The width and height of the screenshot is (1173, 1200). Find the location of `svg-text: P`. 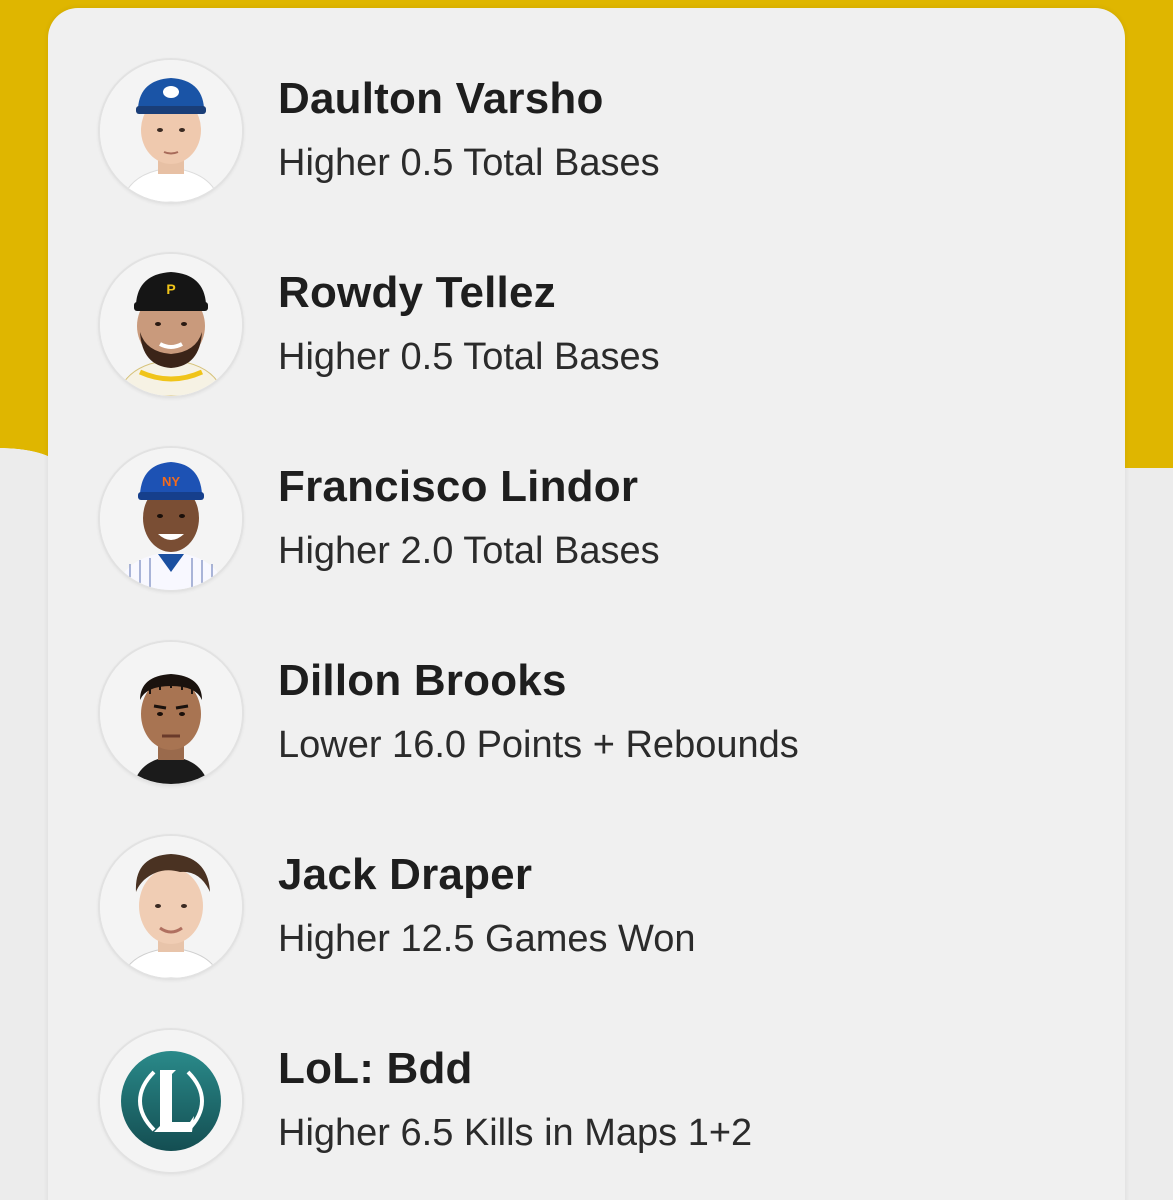

svg-text: P is located at coordinates (170, 289).